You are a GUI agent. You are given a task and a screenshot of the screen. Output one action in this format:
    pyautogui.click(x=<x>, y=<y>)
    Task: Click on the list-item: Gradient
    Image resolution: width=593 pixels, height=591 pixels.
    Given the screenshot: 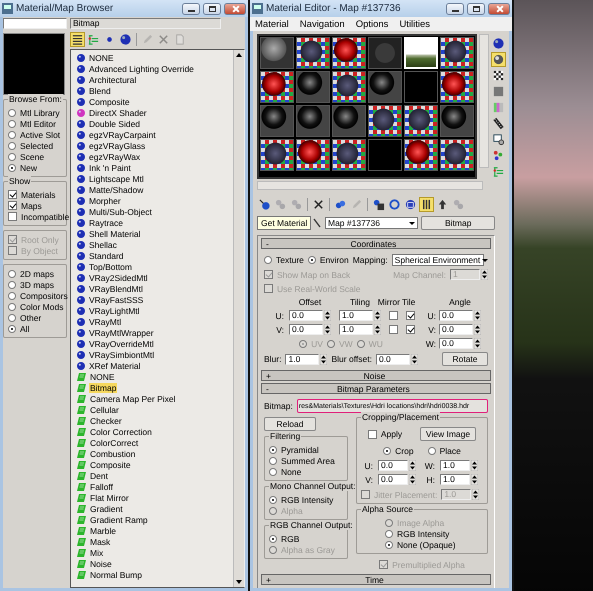 What is the action you would take?
    pyautogui.click(x=106, y=509)
    